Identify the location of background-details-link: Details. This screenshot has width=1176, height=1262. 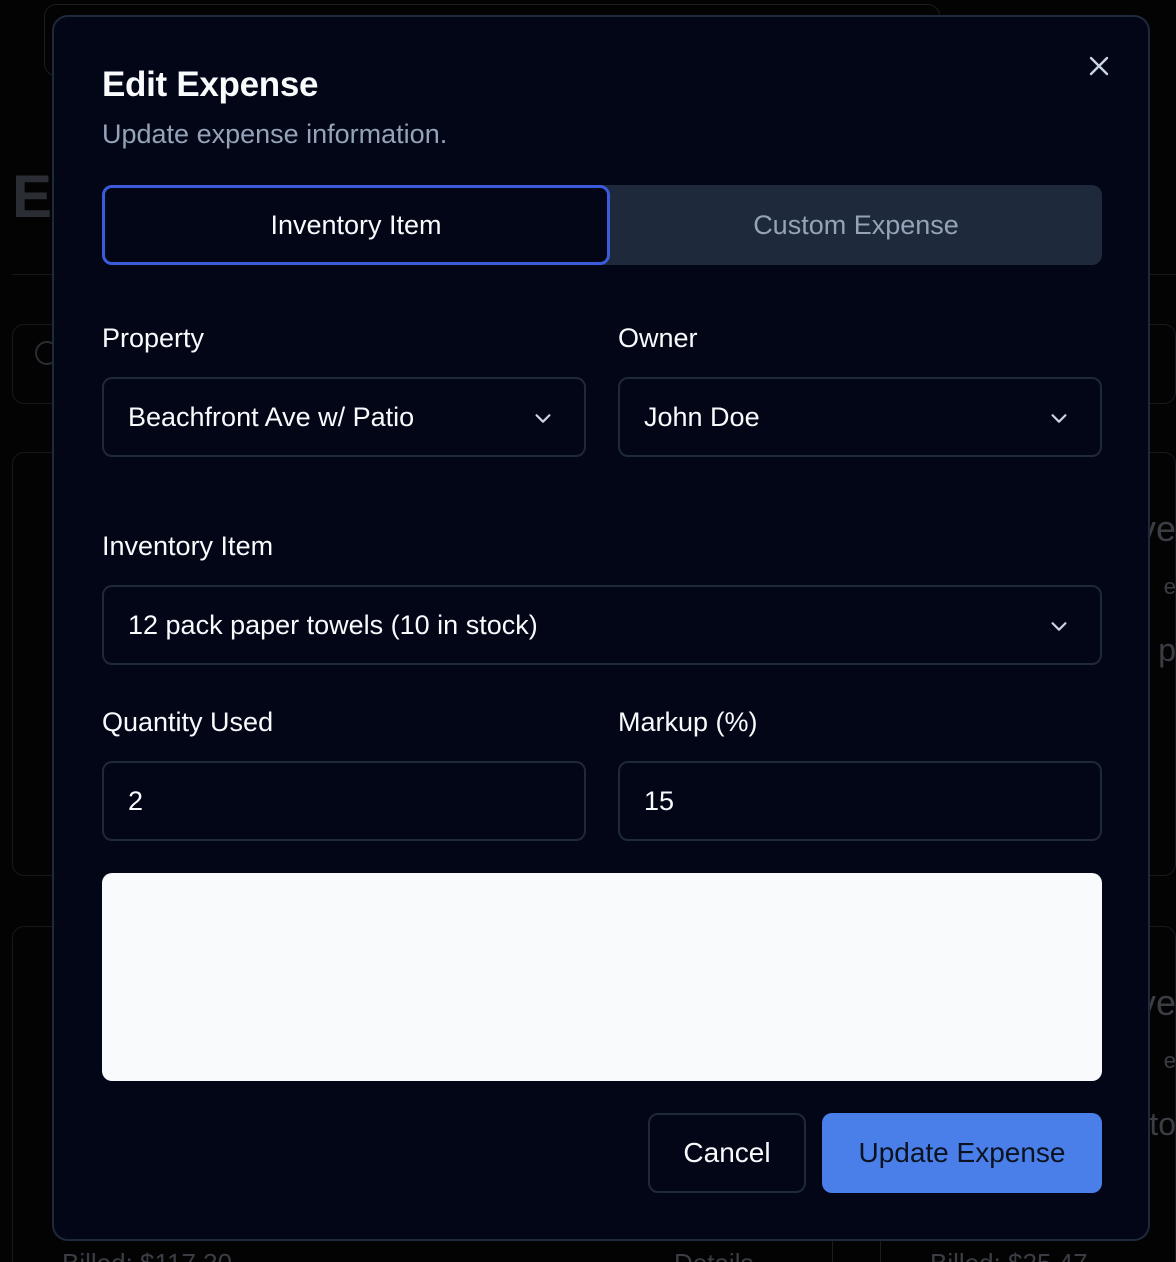
(713, 1255).